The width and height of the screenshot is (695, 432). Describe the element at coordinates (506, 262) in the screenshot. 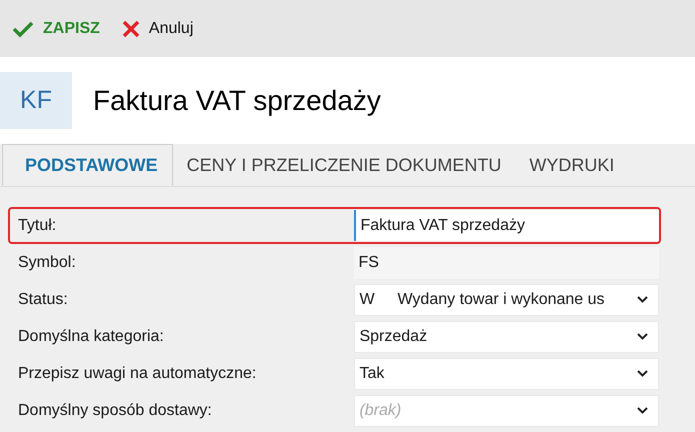

I see `readonly-field: FS` at that location.